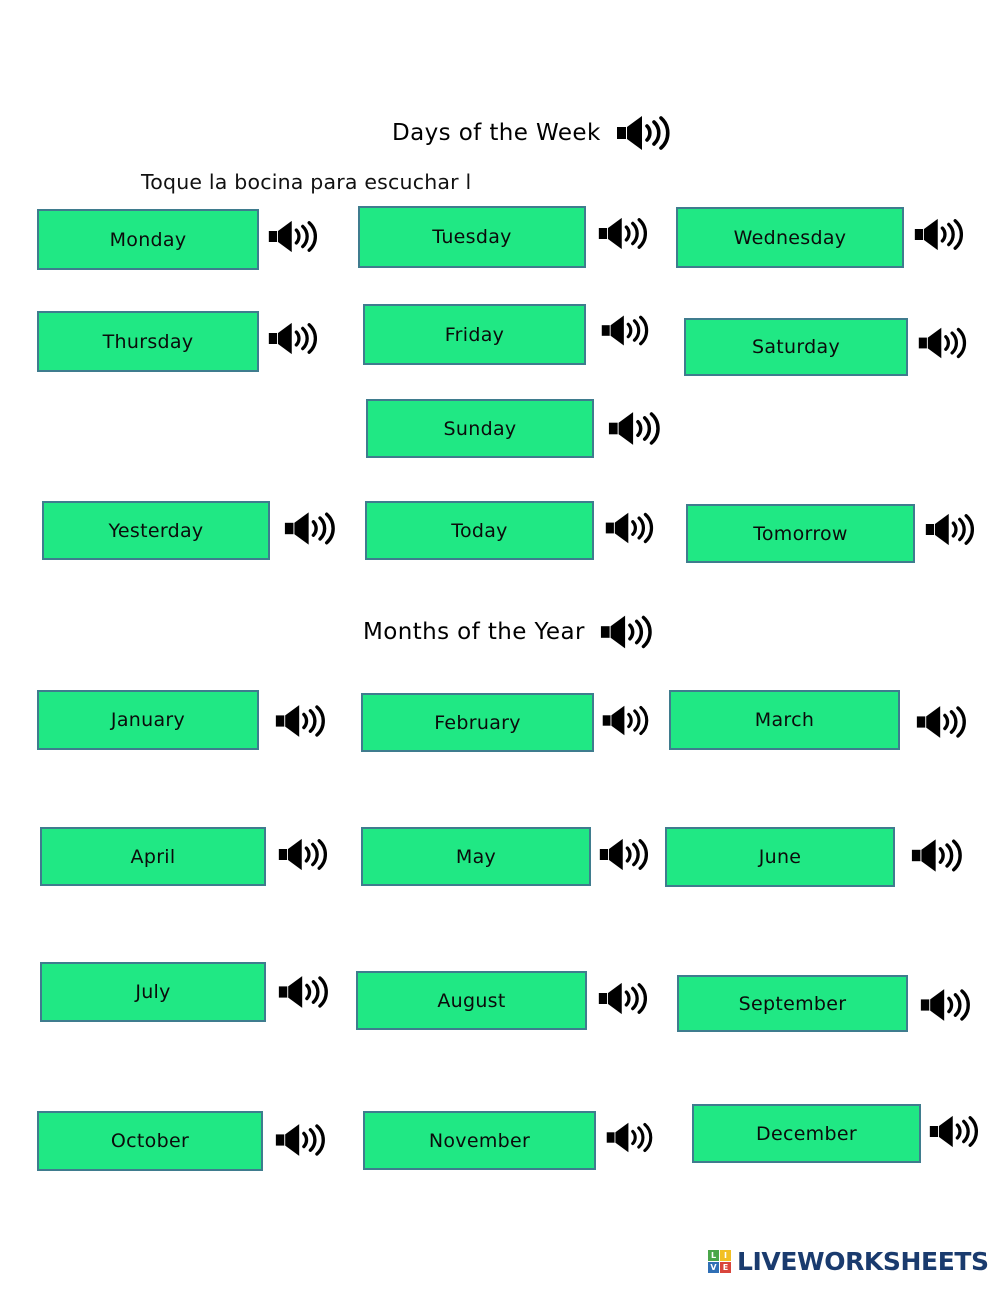 The image size is (1000, 1291). I want to click on chip-label: November, so click(479, 1140).